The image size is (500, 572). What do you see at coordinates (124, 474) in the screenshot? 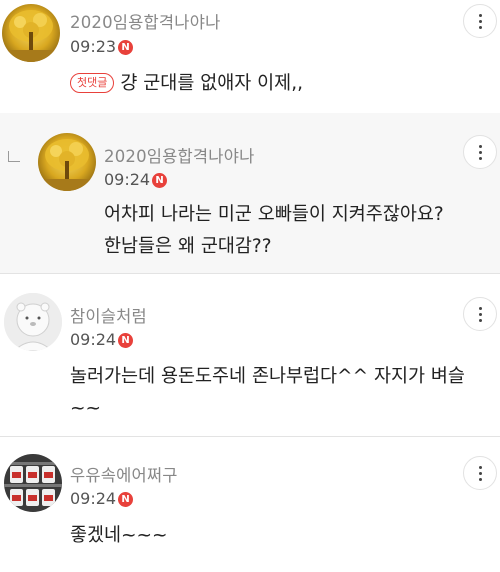
I see `comment-author: 우유속에어쩌구` at bounding box center [124, 474].